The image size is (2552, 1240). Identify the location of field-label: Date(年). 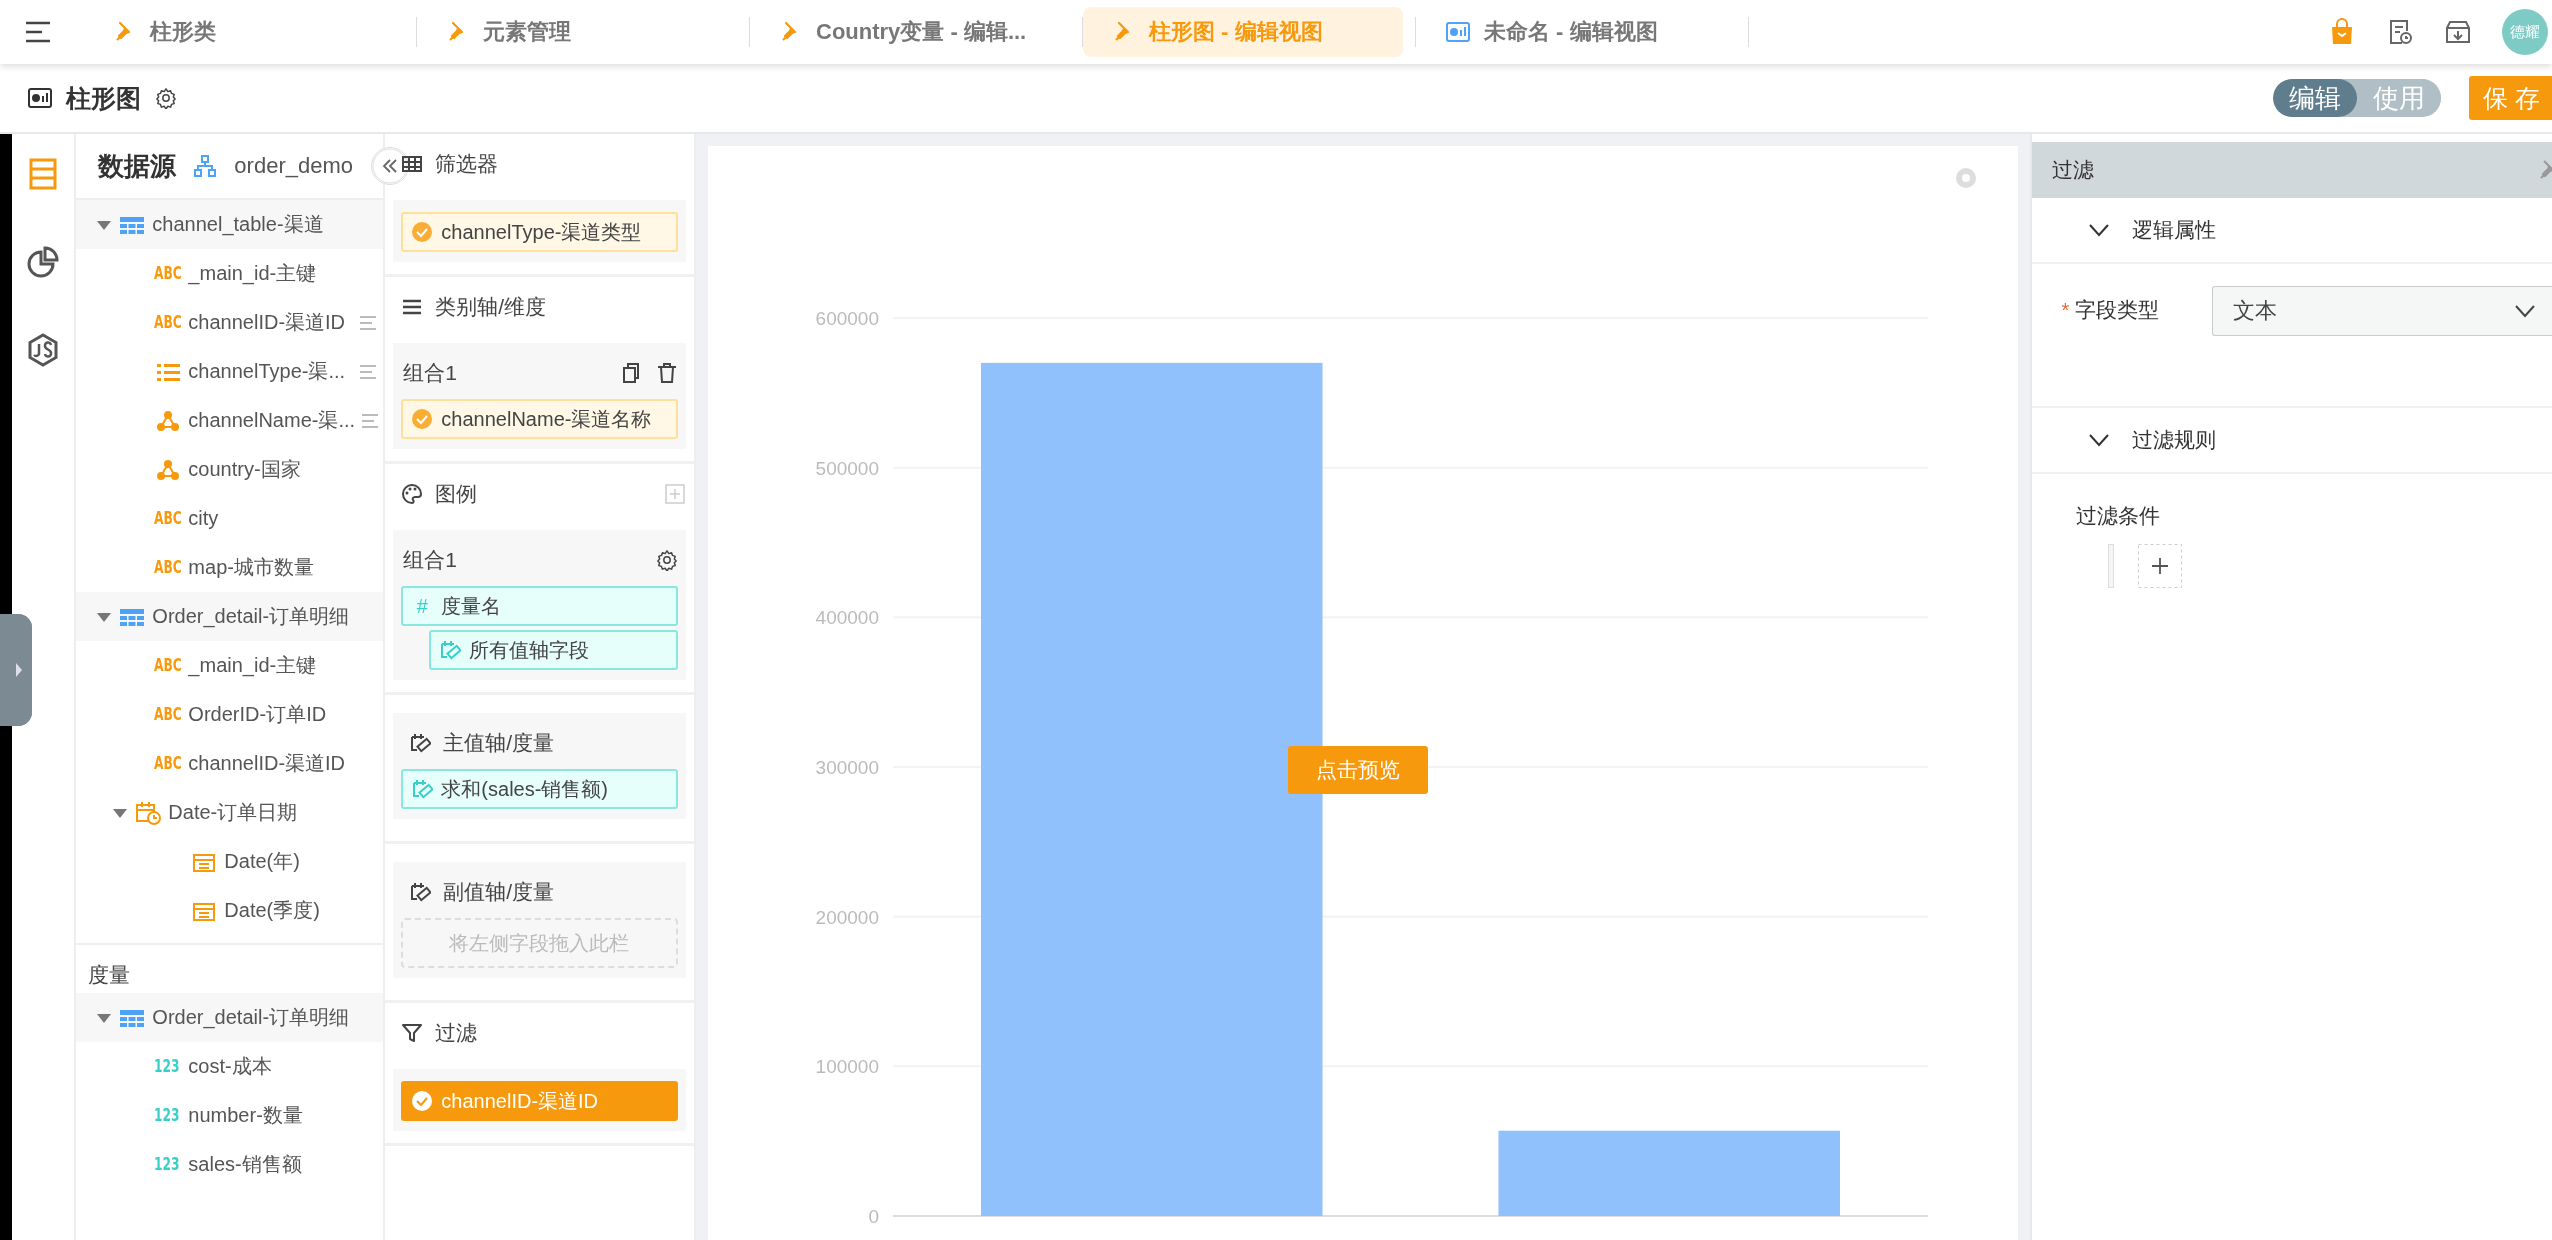
(262, 861).